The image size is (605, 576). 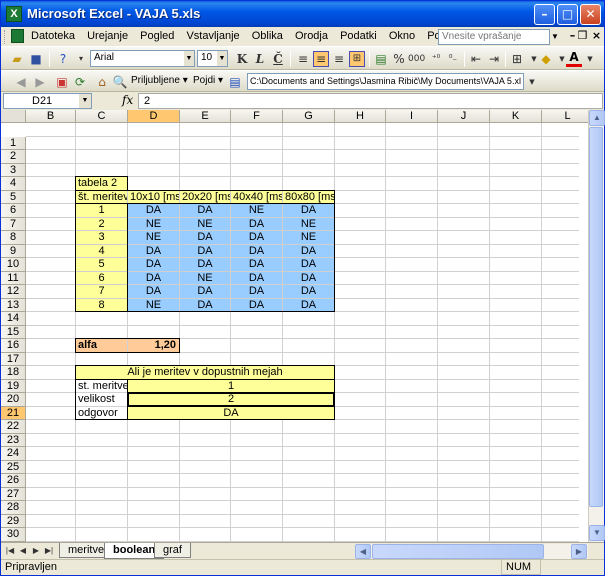 What do you see at coordinates (49, 551) in the screenshot?
I see `last-sheet-icon: ▶|` at bounding box center [49, 551].